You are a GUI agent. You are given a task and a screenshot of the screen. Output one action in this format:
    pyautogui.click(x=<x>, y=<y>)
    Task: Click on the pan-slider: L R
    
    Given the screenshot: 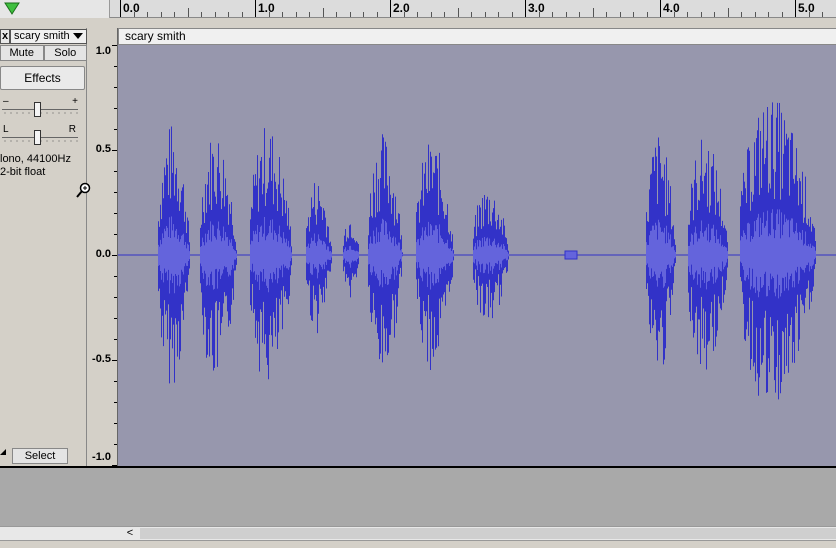 What is the action you would take?
    pyautogui.click(x=40, y=136)
    